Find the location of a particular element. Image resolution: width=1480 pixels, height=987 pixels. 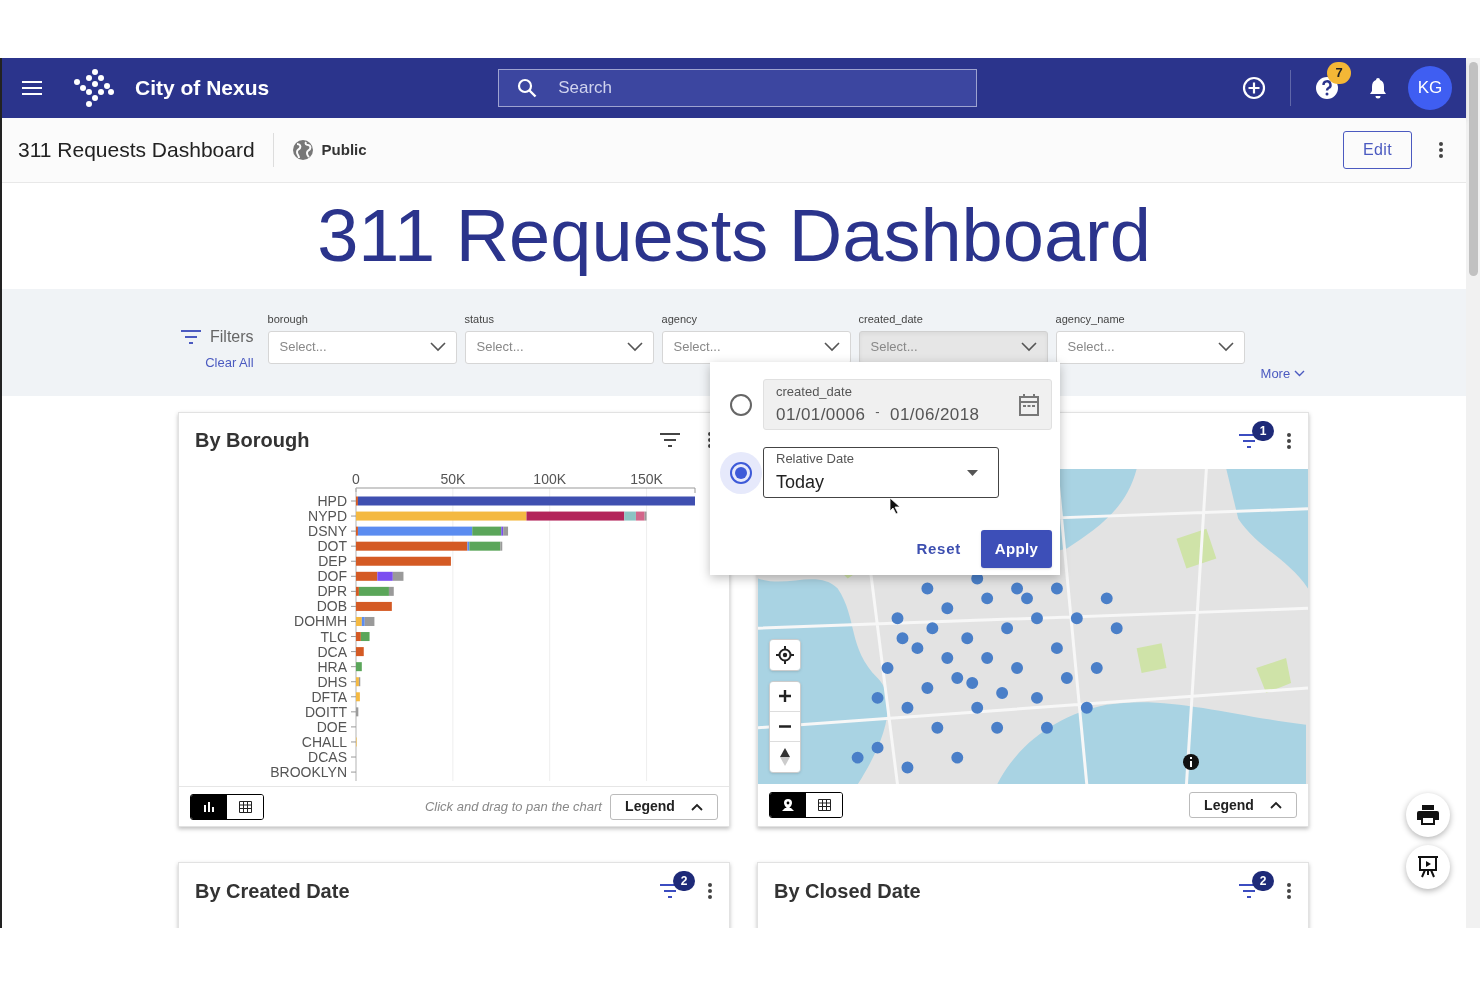

filter-count-badge: 1 is located at coordinates (1263, 430).